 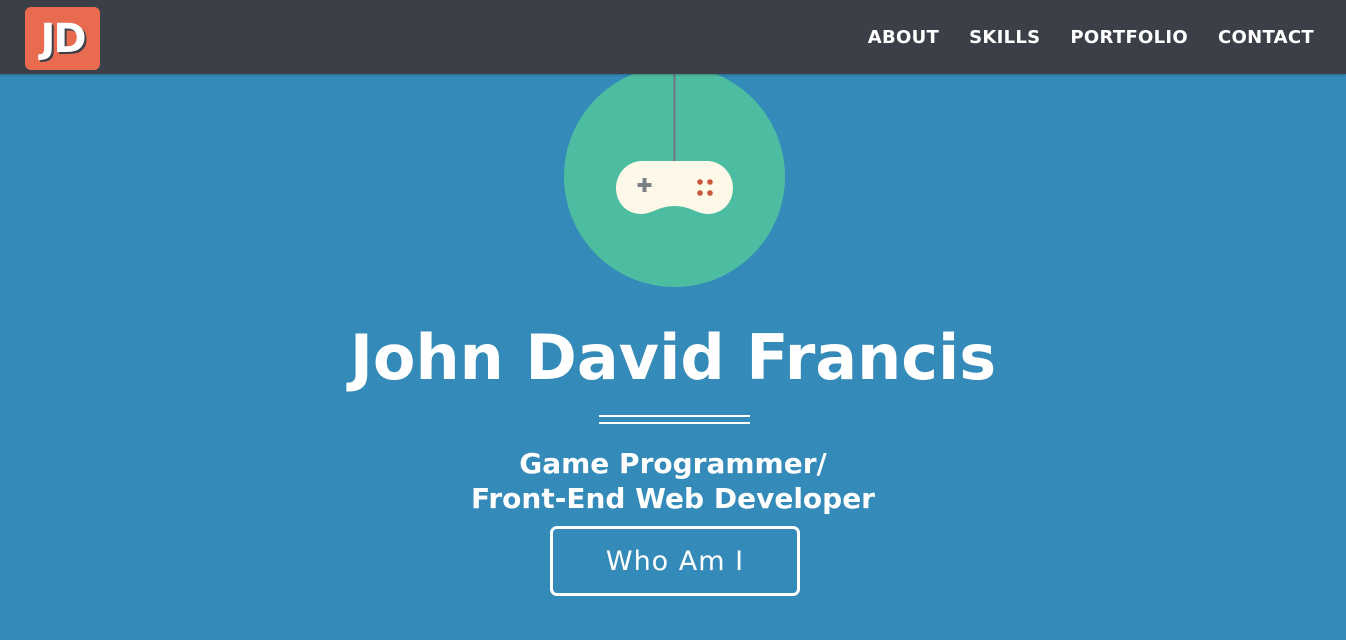 I want to click on nav-contact-link: CONTACT, so click(x=1266, y=37).